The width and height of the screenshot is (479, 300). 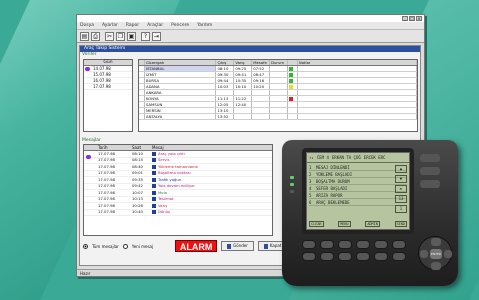 I want to click on route-cell: 10:35, so click(x=243, y=80).